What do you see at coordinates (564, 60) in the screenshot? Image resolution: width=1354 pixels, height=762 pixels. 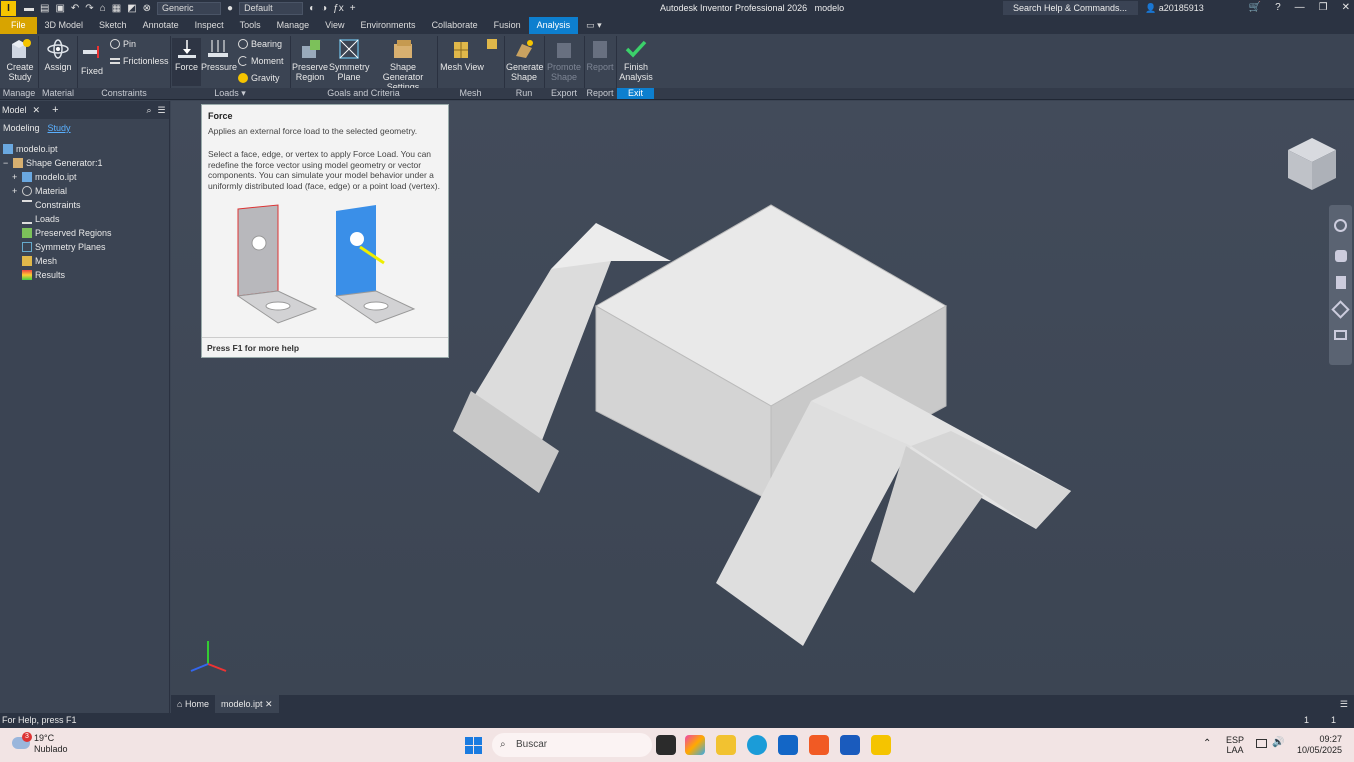 I see `promote-shape-button: Promote Shape` at bounding box center [564, 60].